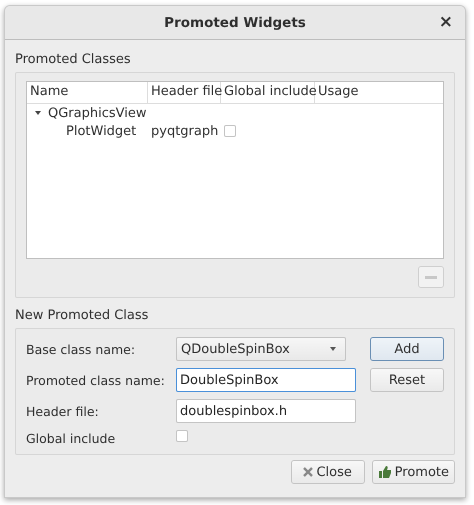 This screenshot has width=474, height=505. What do you see at coordinates (407, 380) in the screenshot?
I see `reset-button: Reset` at bounding box center [407, 380].